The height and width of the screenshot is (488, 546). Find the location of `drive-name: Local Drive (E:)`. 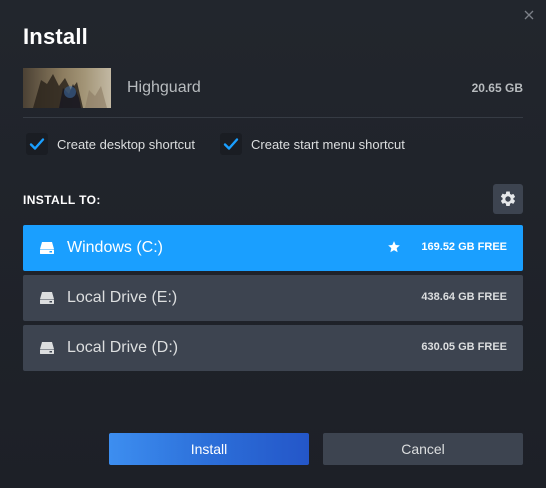

drive-name: Local Drive (E:) is located at coordinates (122, 297).